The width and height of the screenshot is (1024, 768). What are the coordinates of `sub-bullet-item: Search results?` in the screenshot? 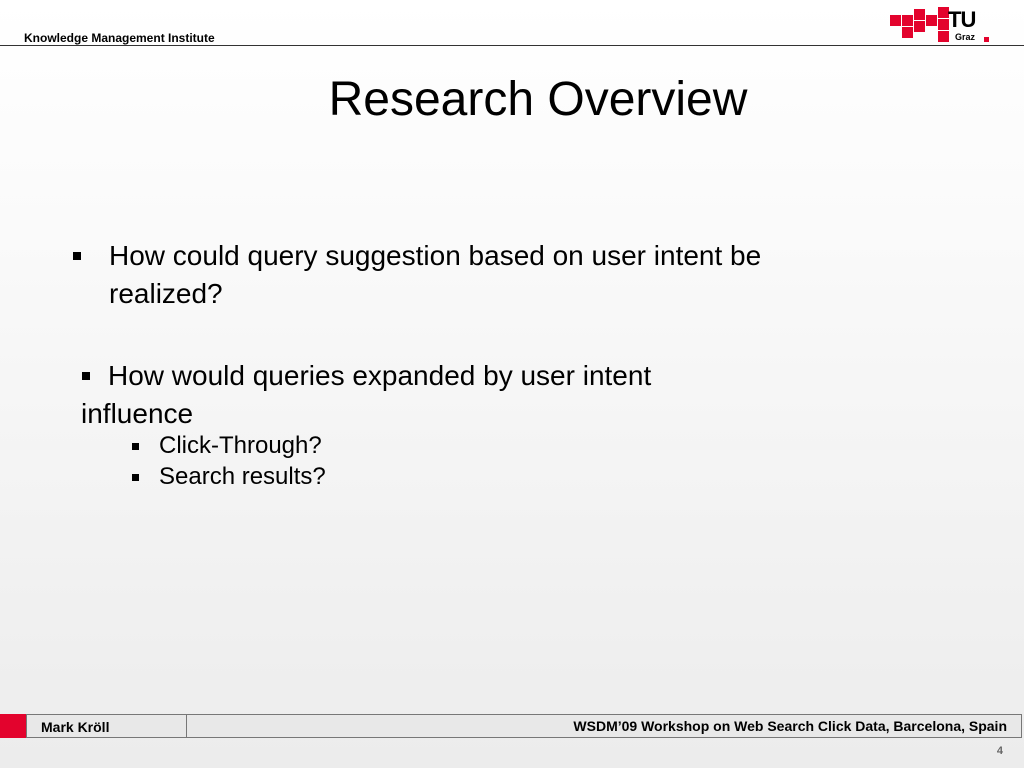 It's located at (229, 477).